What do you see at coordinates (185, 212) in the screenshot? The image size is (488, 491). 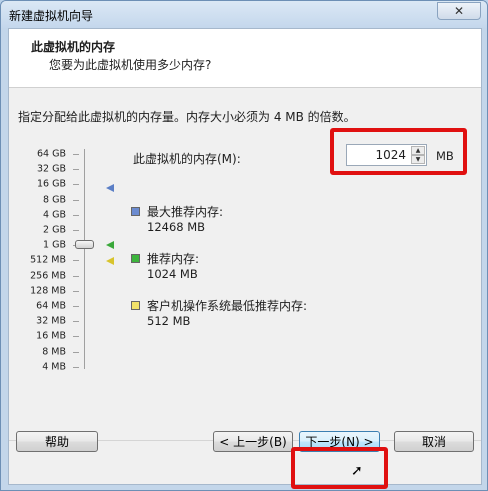 I see `legend-max-title: 最大推荐内存:` at bounding box center [185, 212].